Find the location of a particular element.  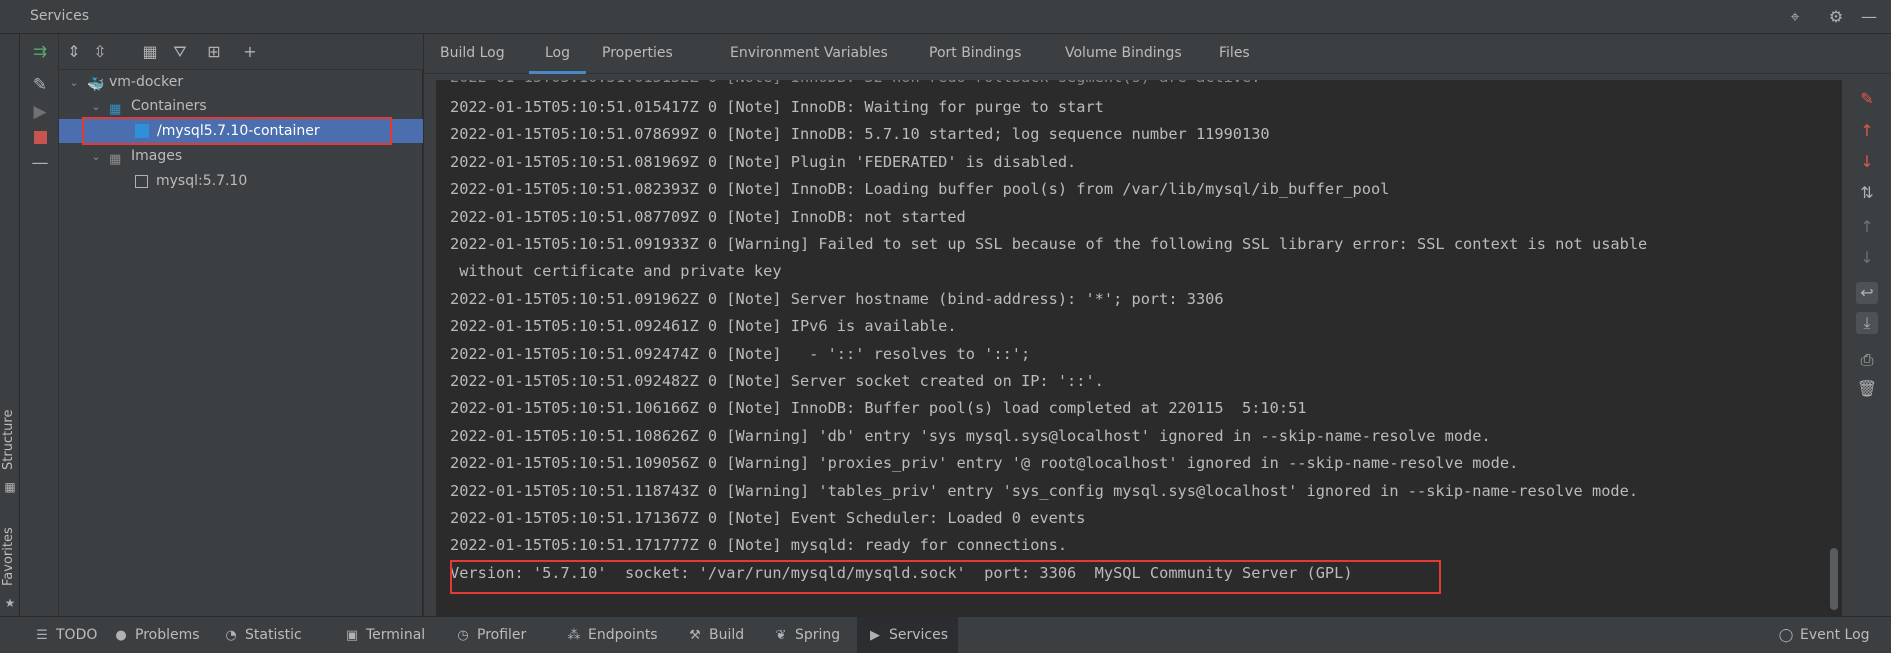

tab-log: Log is located at coordinates (558, 54).